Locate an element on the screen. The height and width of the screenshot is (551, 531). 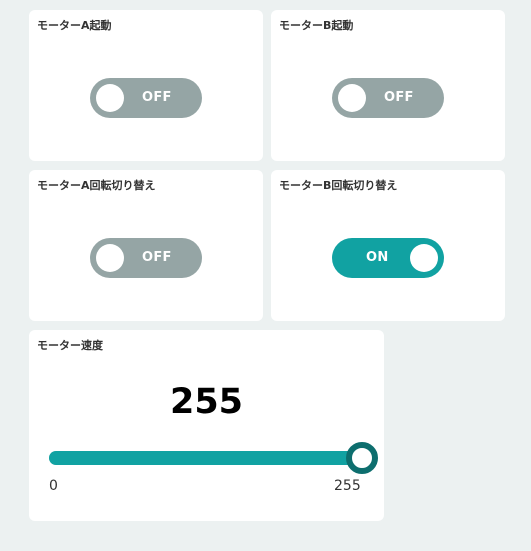
motor-a-start-card: モーターA起動 OFF is located at coordinates (146, 85).